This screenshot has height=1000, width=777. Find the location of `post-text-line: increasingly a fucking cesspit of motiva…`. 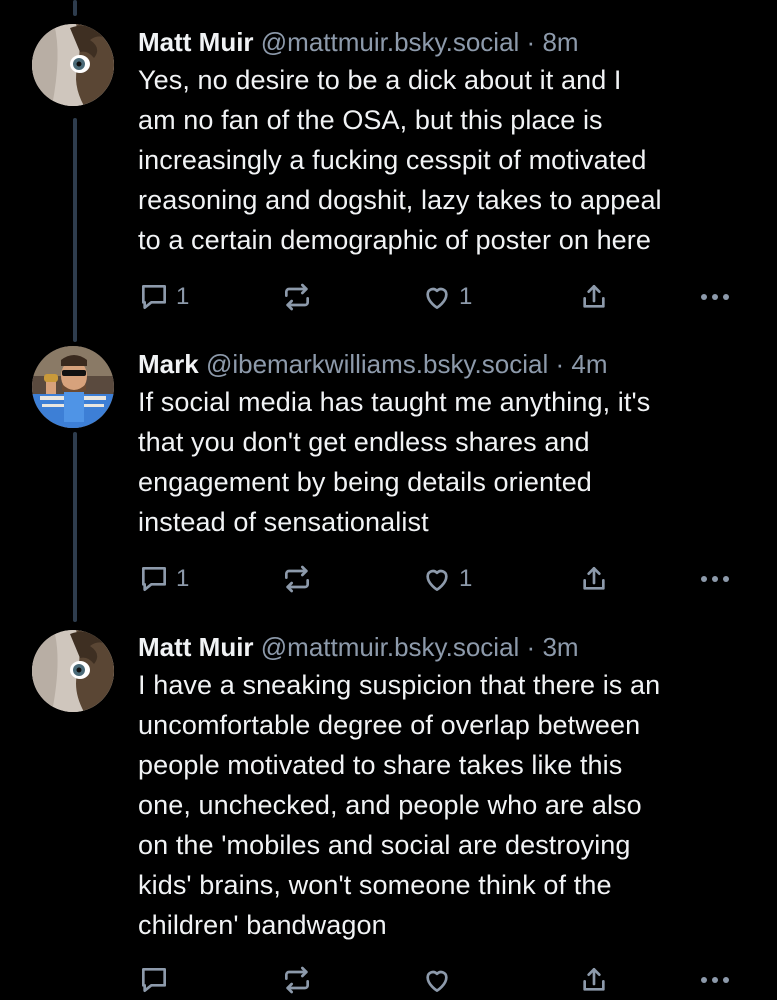

post-text-line: increasingly a fucking cesspit of motiva… is located at coordinates (392, 160).